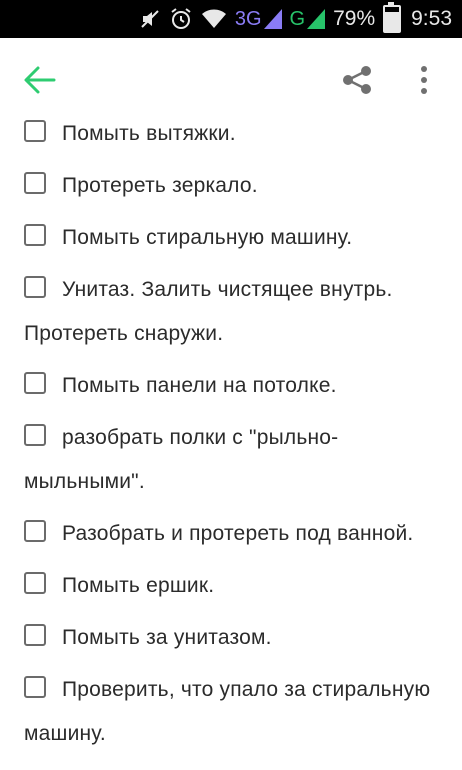 This screenshot has width=462, height=770. Describe the element at coordinates (149, 133) in the screenshot. I see `checklist-item-text: Помыть вытяжки.` at that location.